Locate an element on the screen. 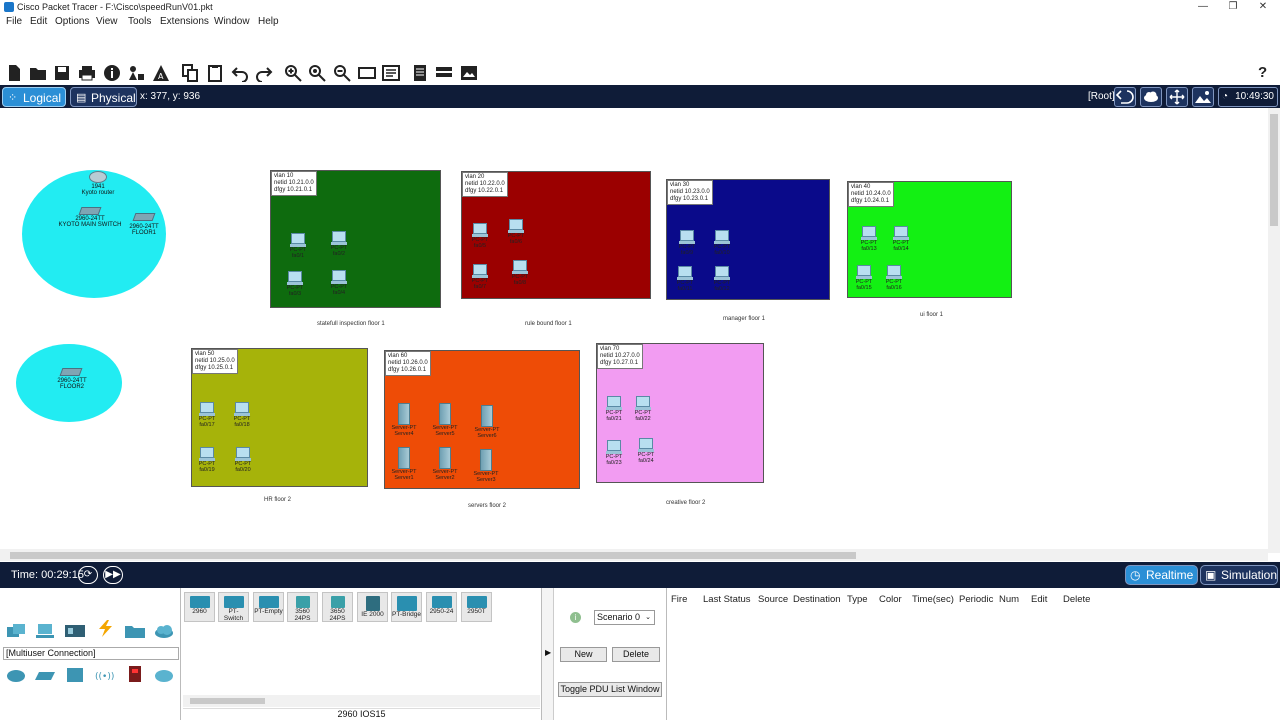 The image size is (1280, 720). new-scenario-button: New is located at coordinates (583, 654).